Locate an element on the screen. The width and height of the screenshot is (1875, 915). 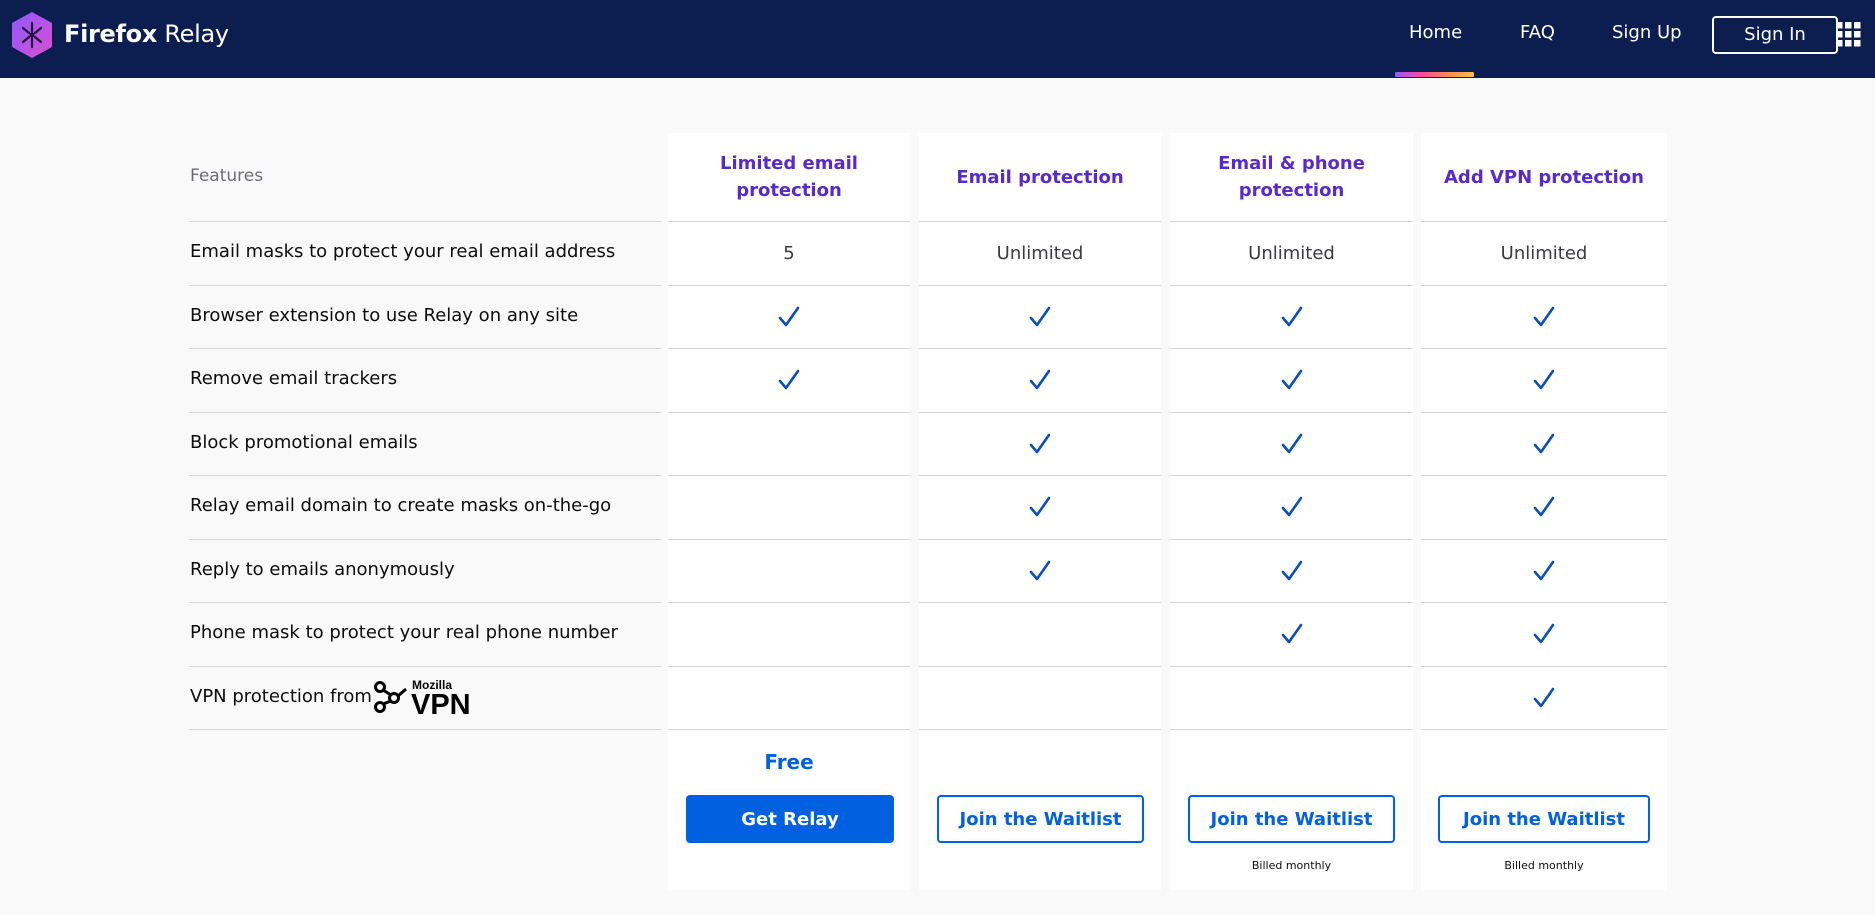
brand-name: Firefox Relay is located at coordinates (146, 34).